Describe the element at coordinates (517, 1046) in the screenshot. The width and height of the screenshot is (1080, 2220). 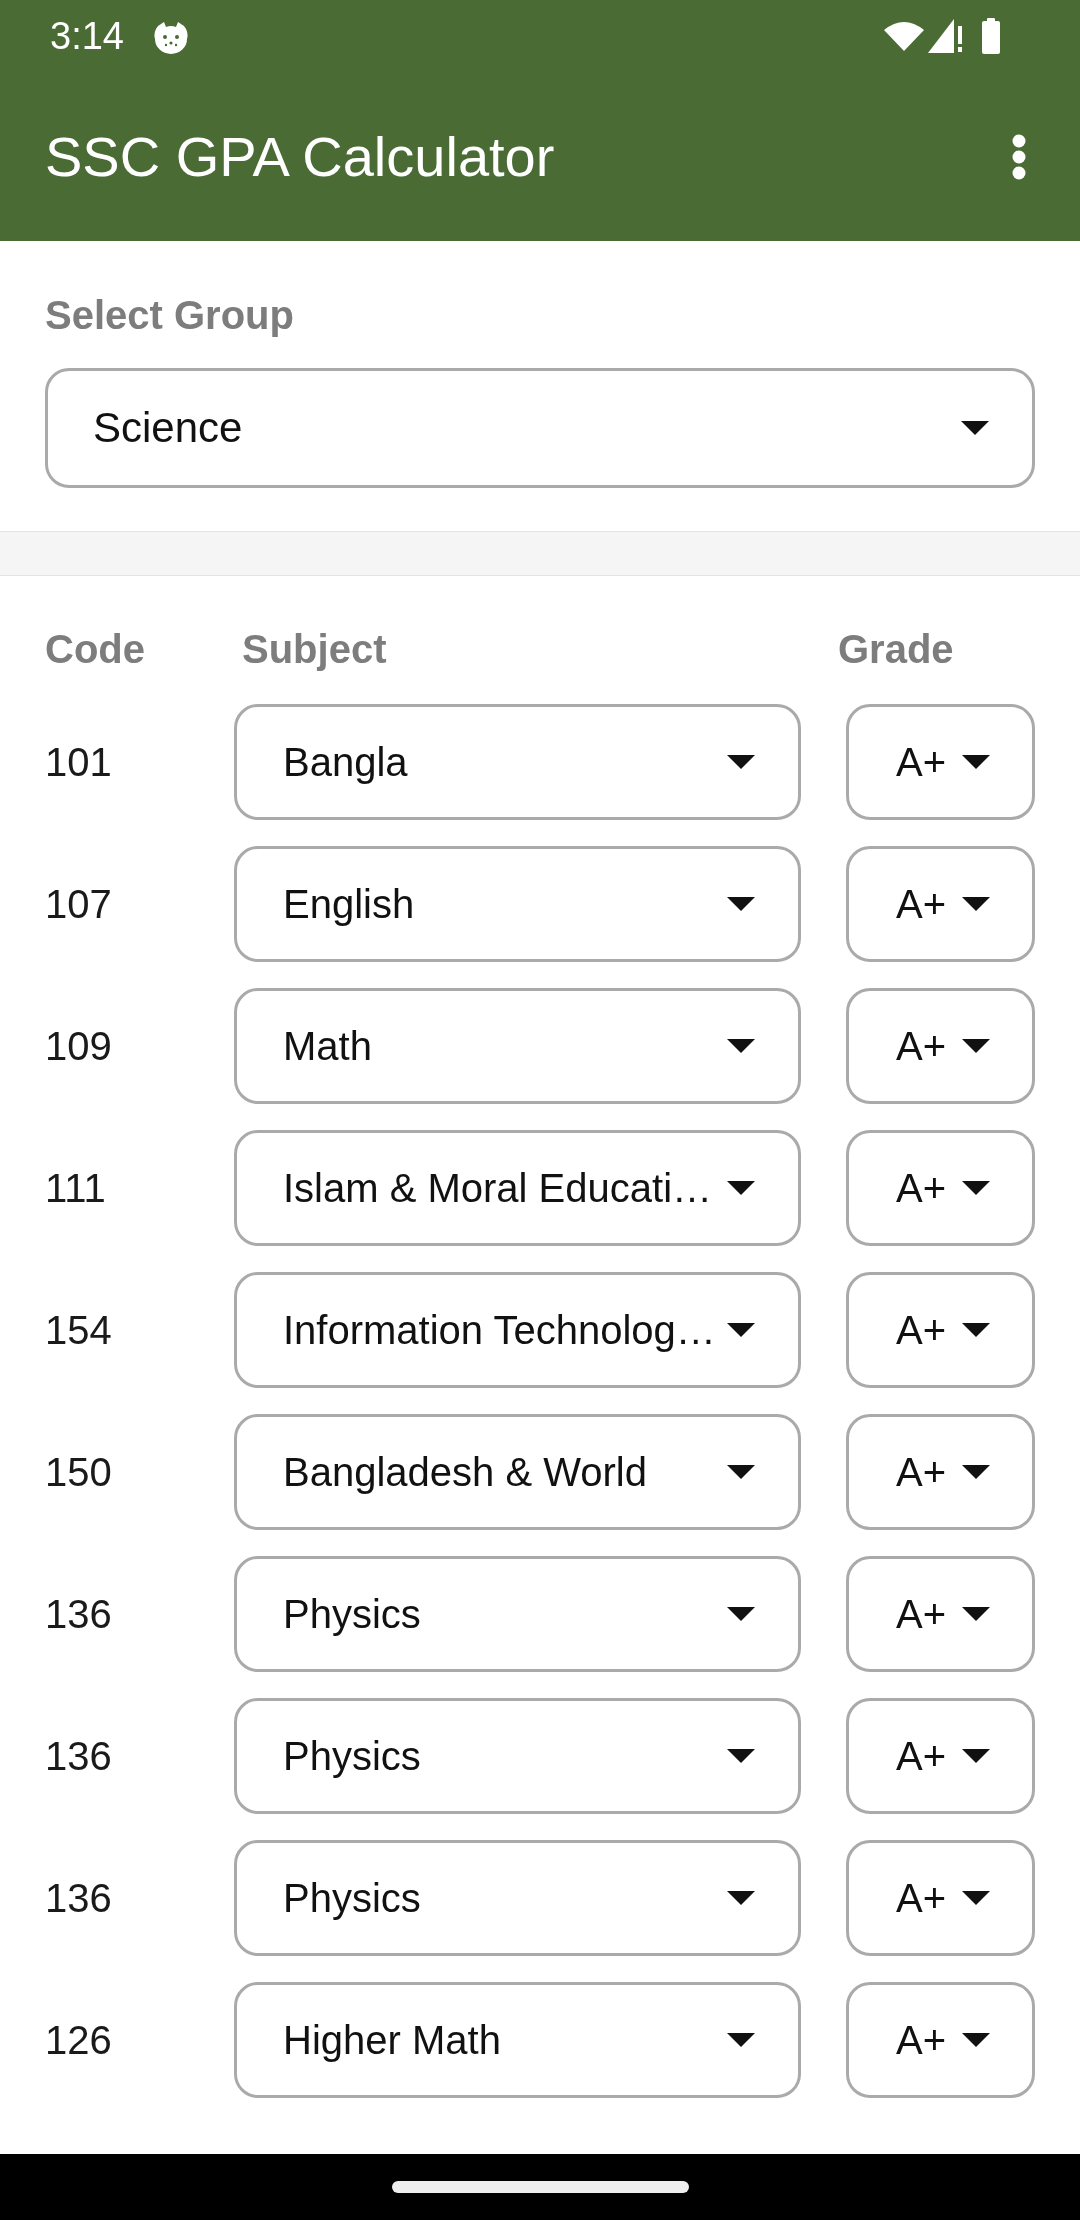
I see `subject-dropdown: Math` at that location.